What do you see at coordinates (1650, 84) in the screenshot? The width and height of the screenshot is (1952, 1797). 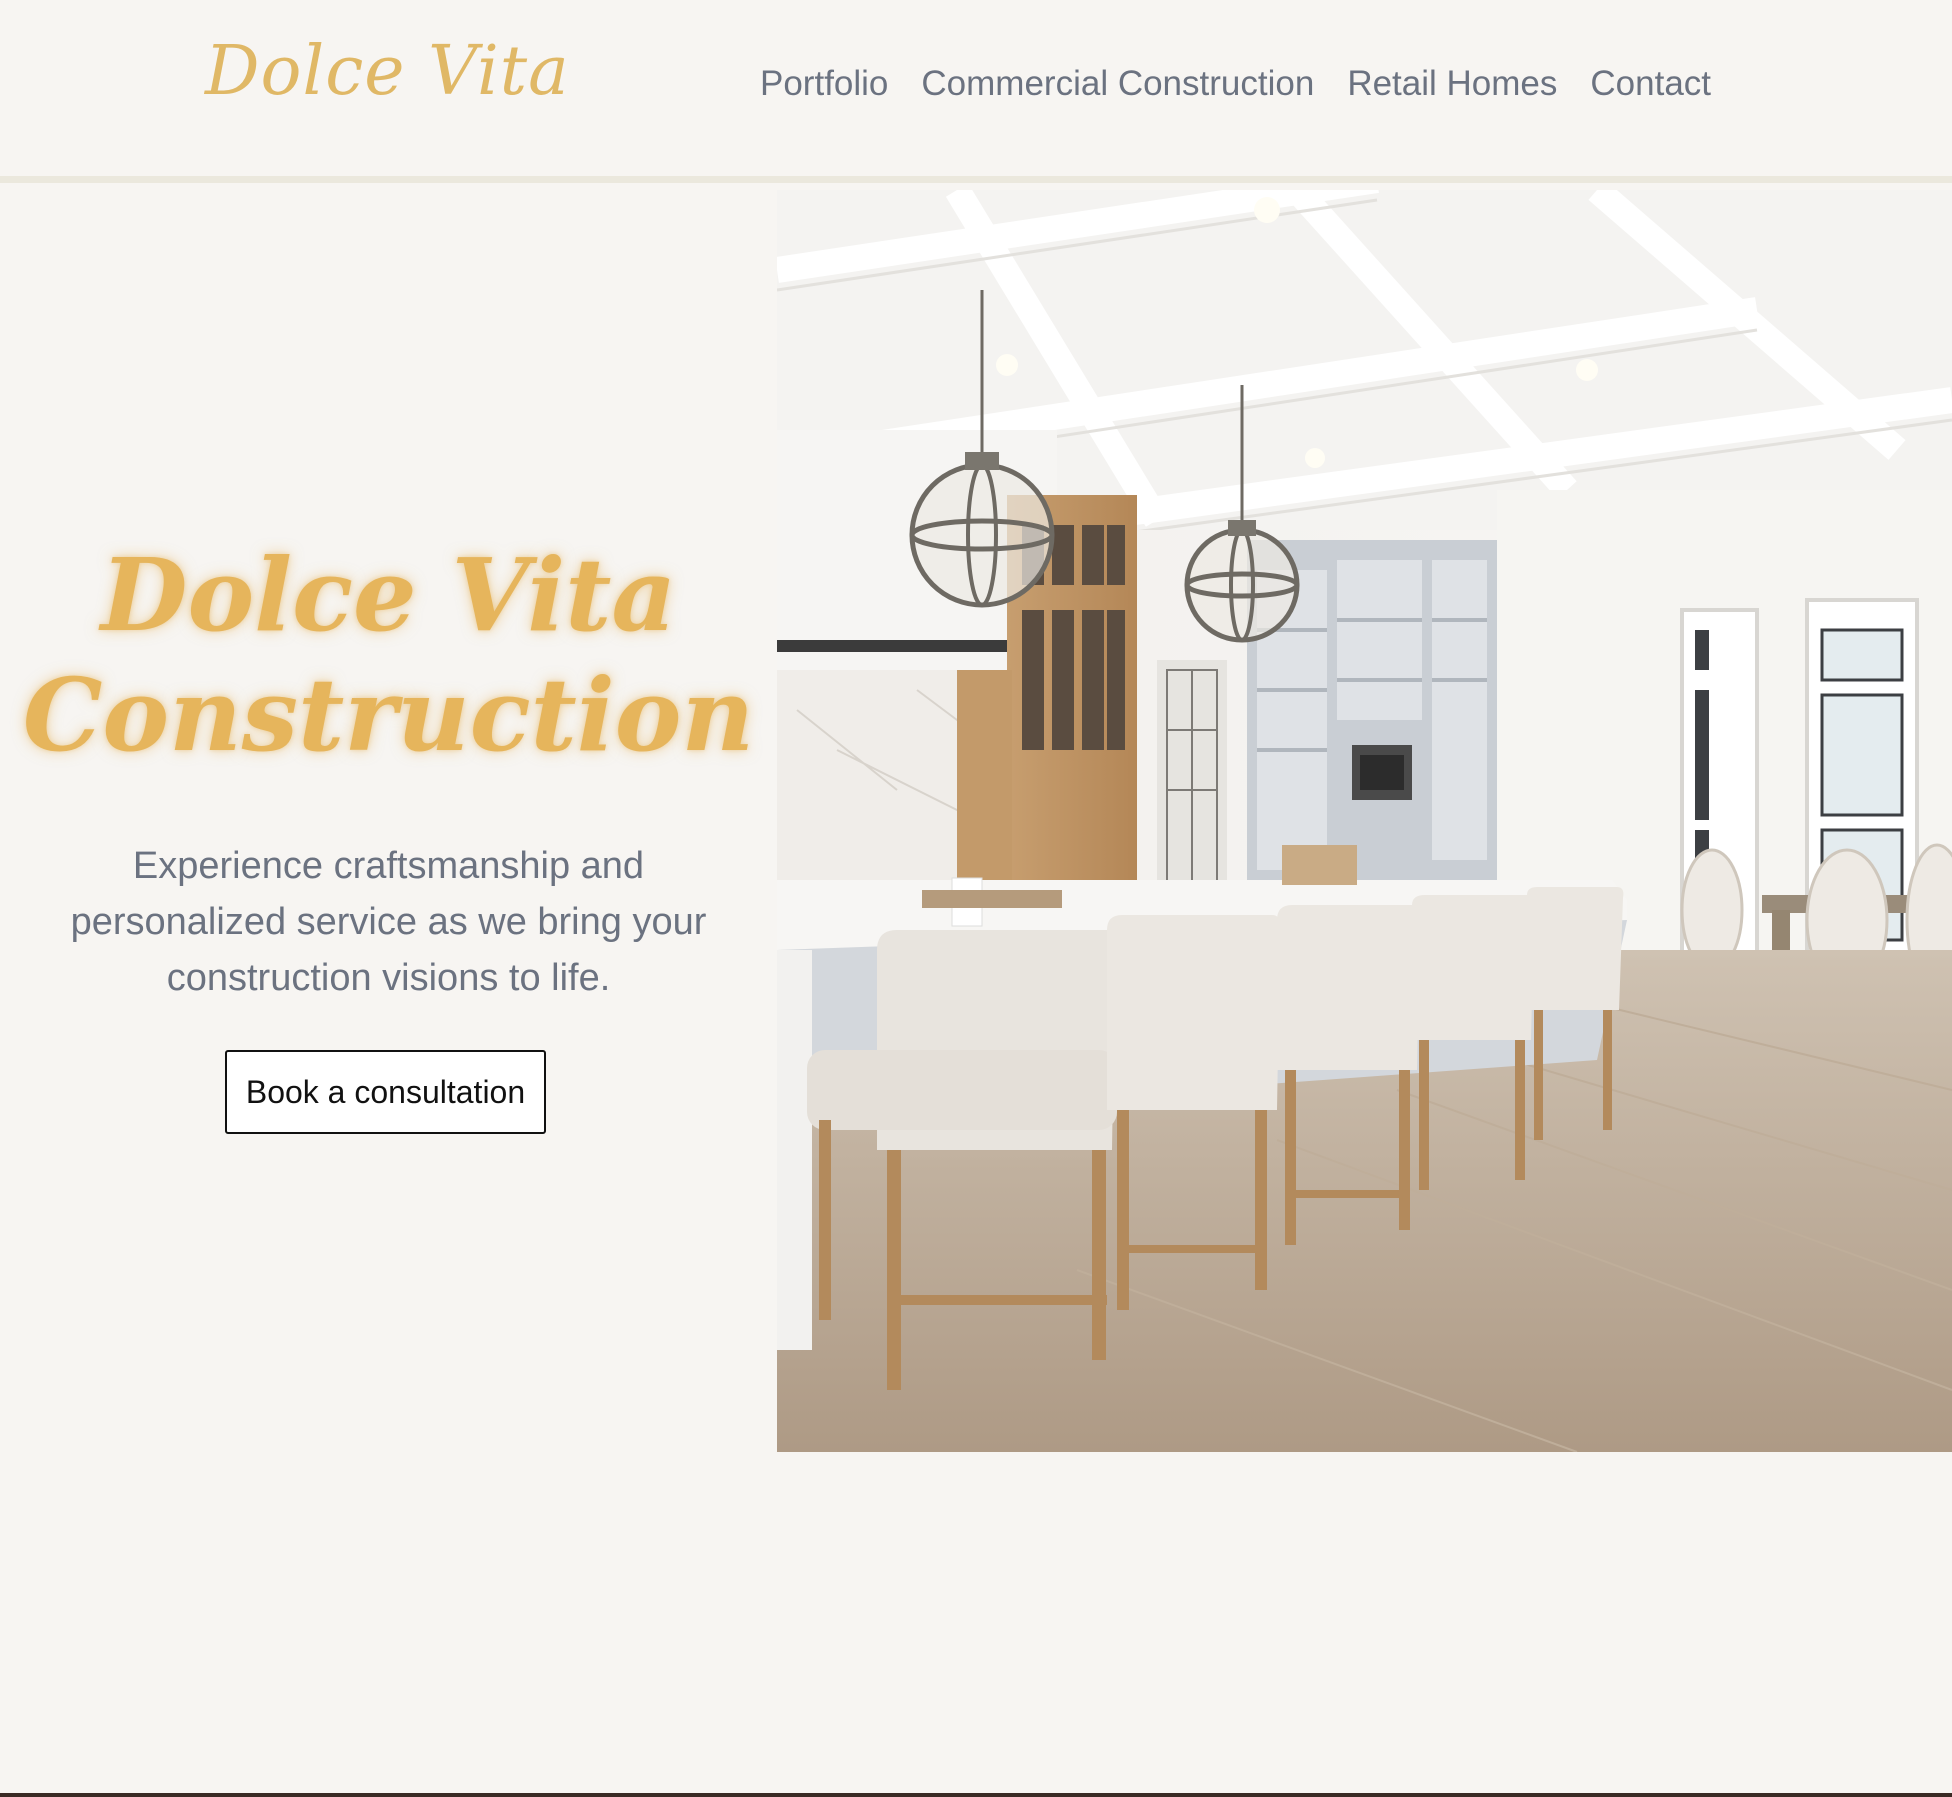 I see `nav-link-contact: Contact` at bounding box center [1650, 84].